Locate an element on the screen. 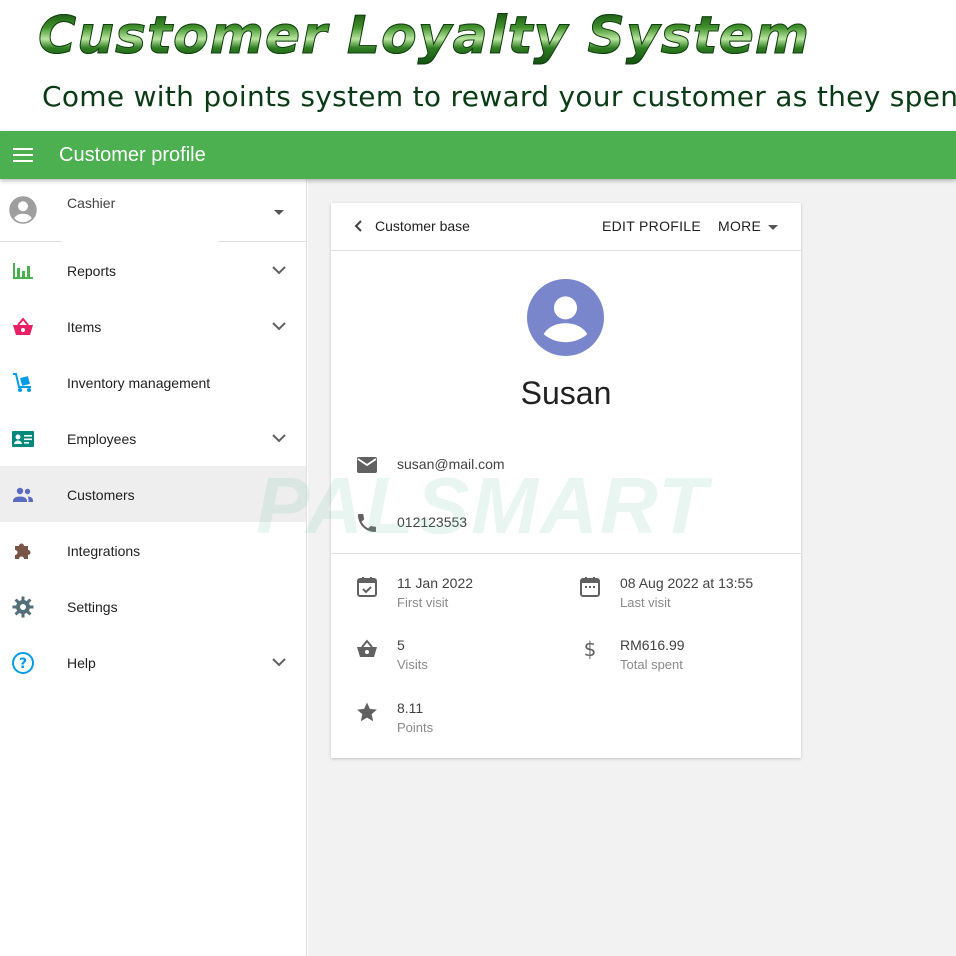  sidebar-item-help: ? Help is located at coordinates (153, 662).